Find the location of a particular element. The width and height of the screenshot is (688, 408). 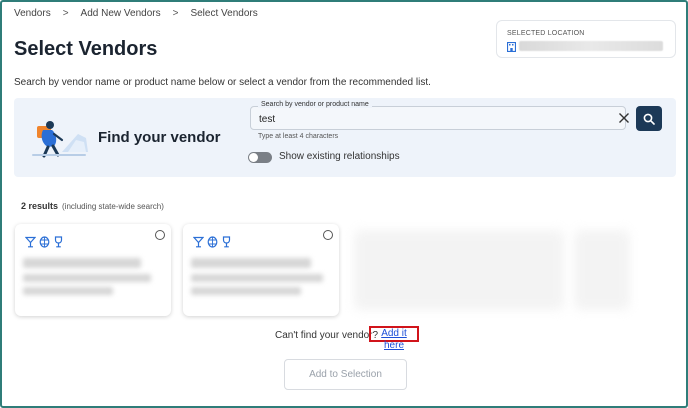

toggle-knob is located at coordinates (253, 157).